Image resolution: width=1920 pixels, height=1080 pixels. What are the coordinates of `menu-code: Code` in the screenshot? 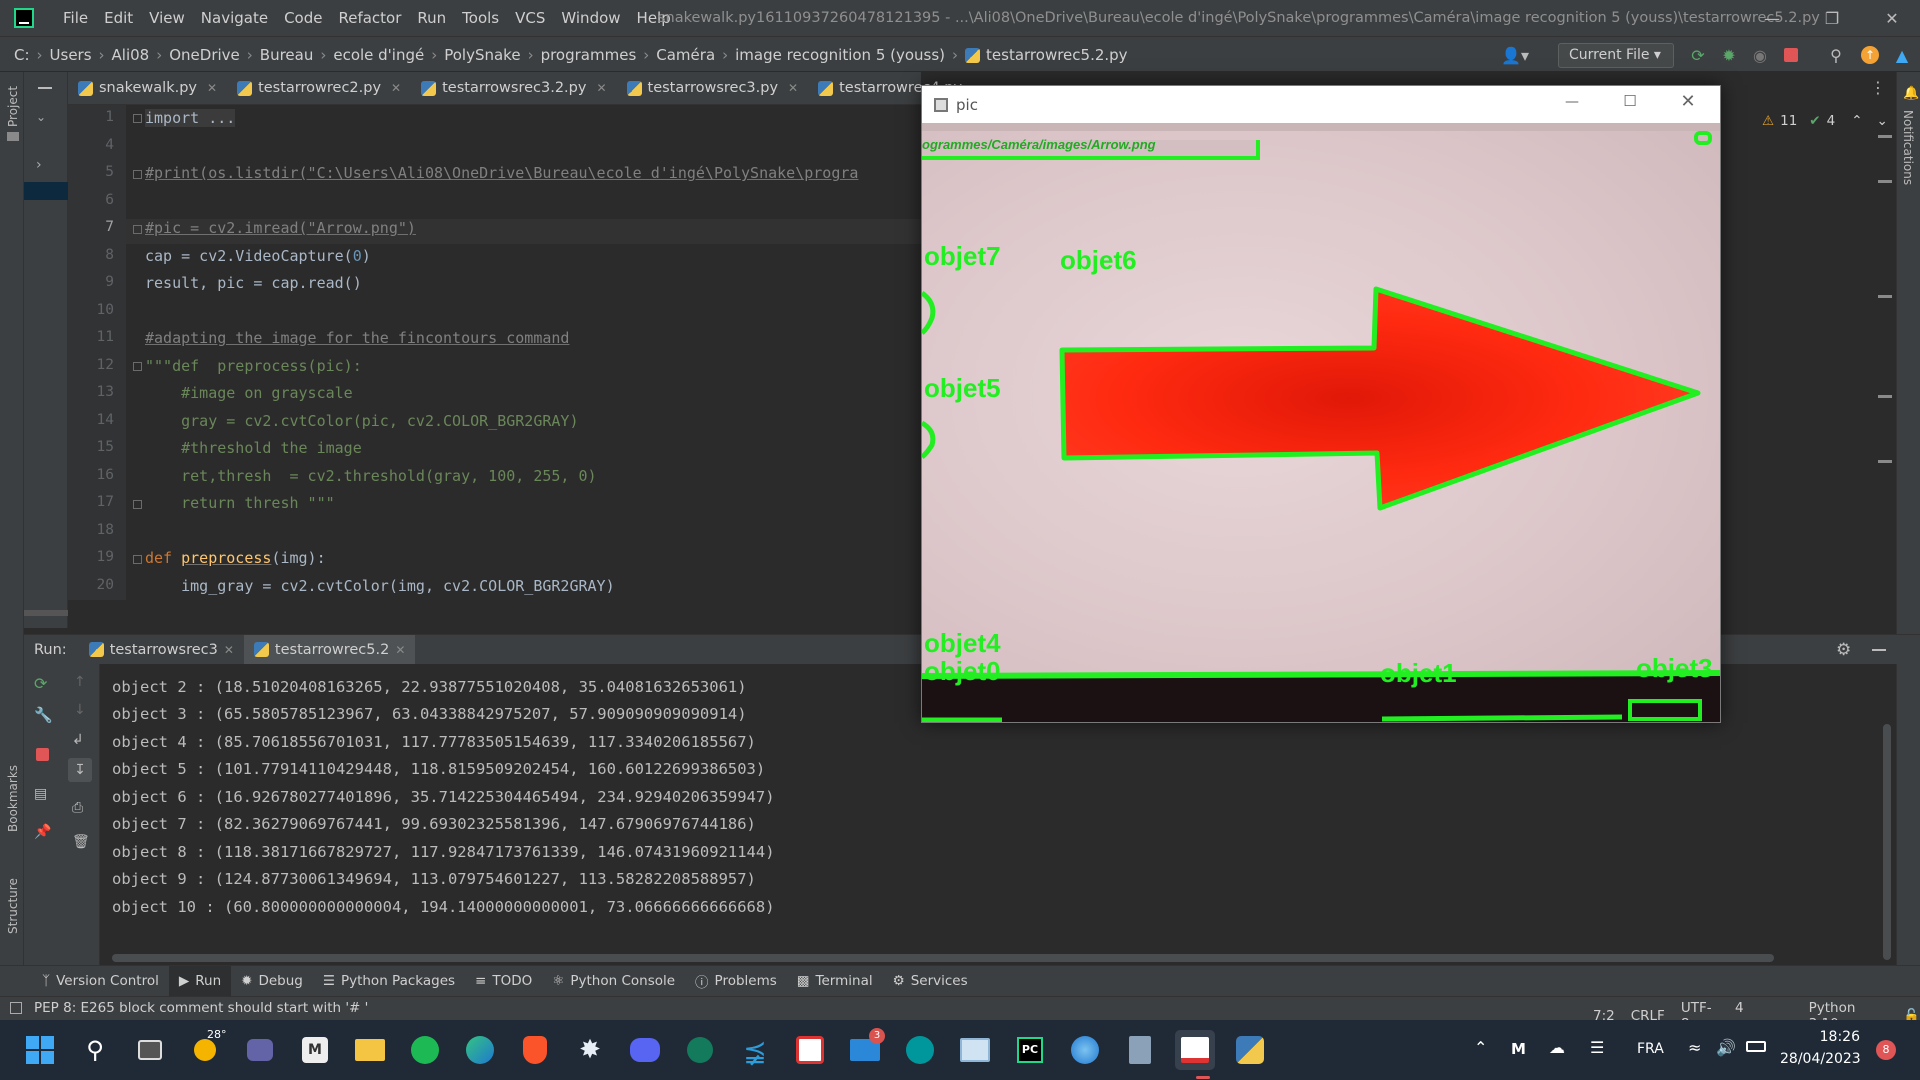 It's located at (303, 18).